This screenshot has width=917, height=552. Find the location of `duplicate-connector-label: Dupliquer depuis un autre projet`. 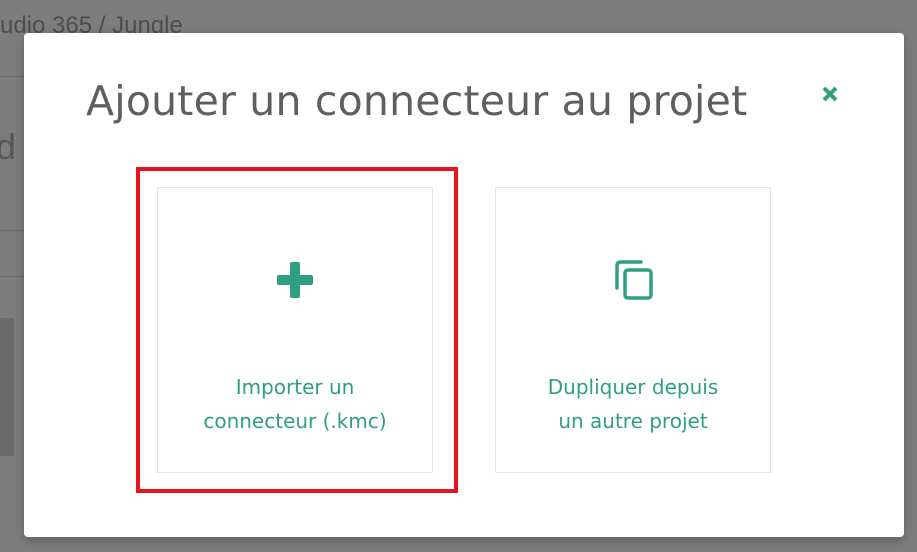

duplicate-connector-label: Dupliquer depuis un autre projet is located at coordinates (633, 404).